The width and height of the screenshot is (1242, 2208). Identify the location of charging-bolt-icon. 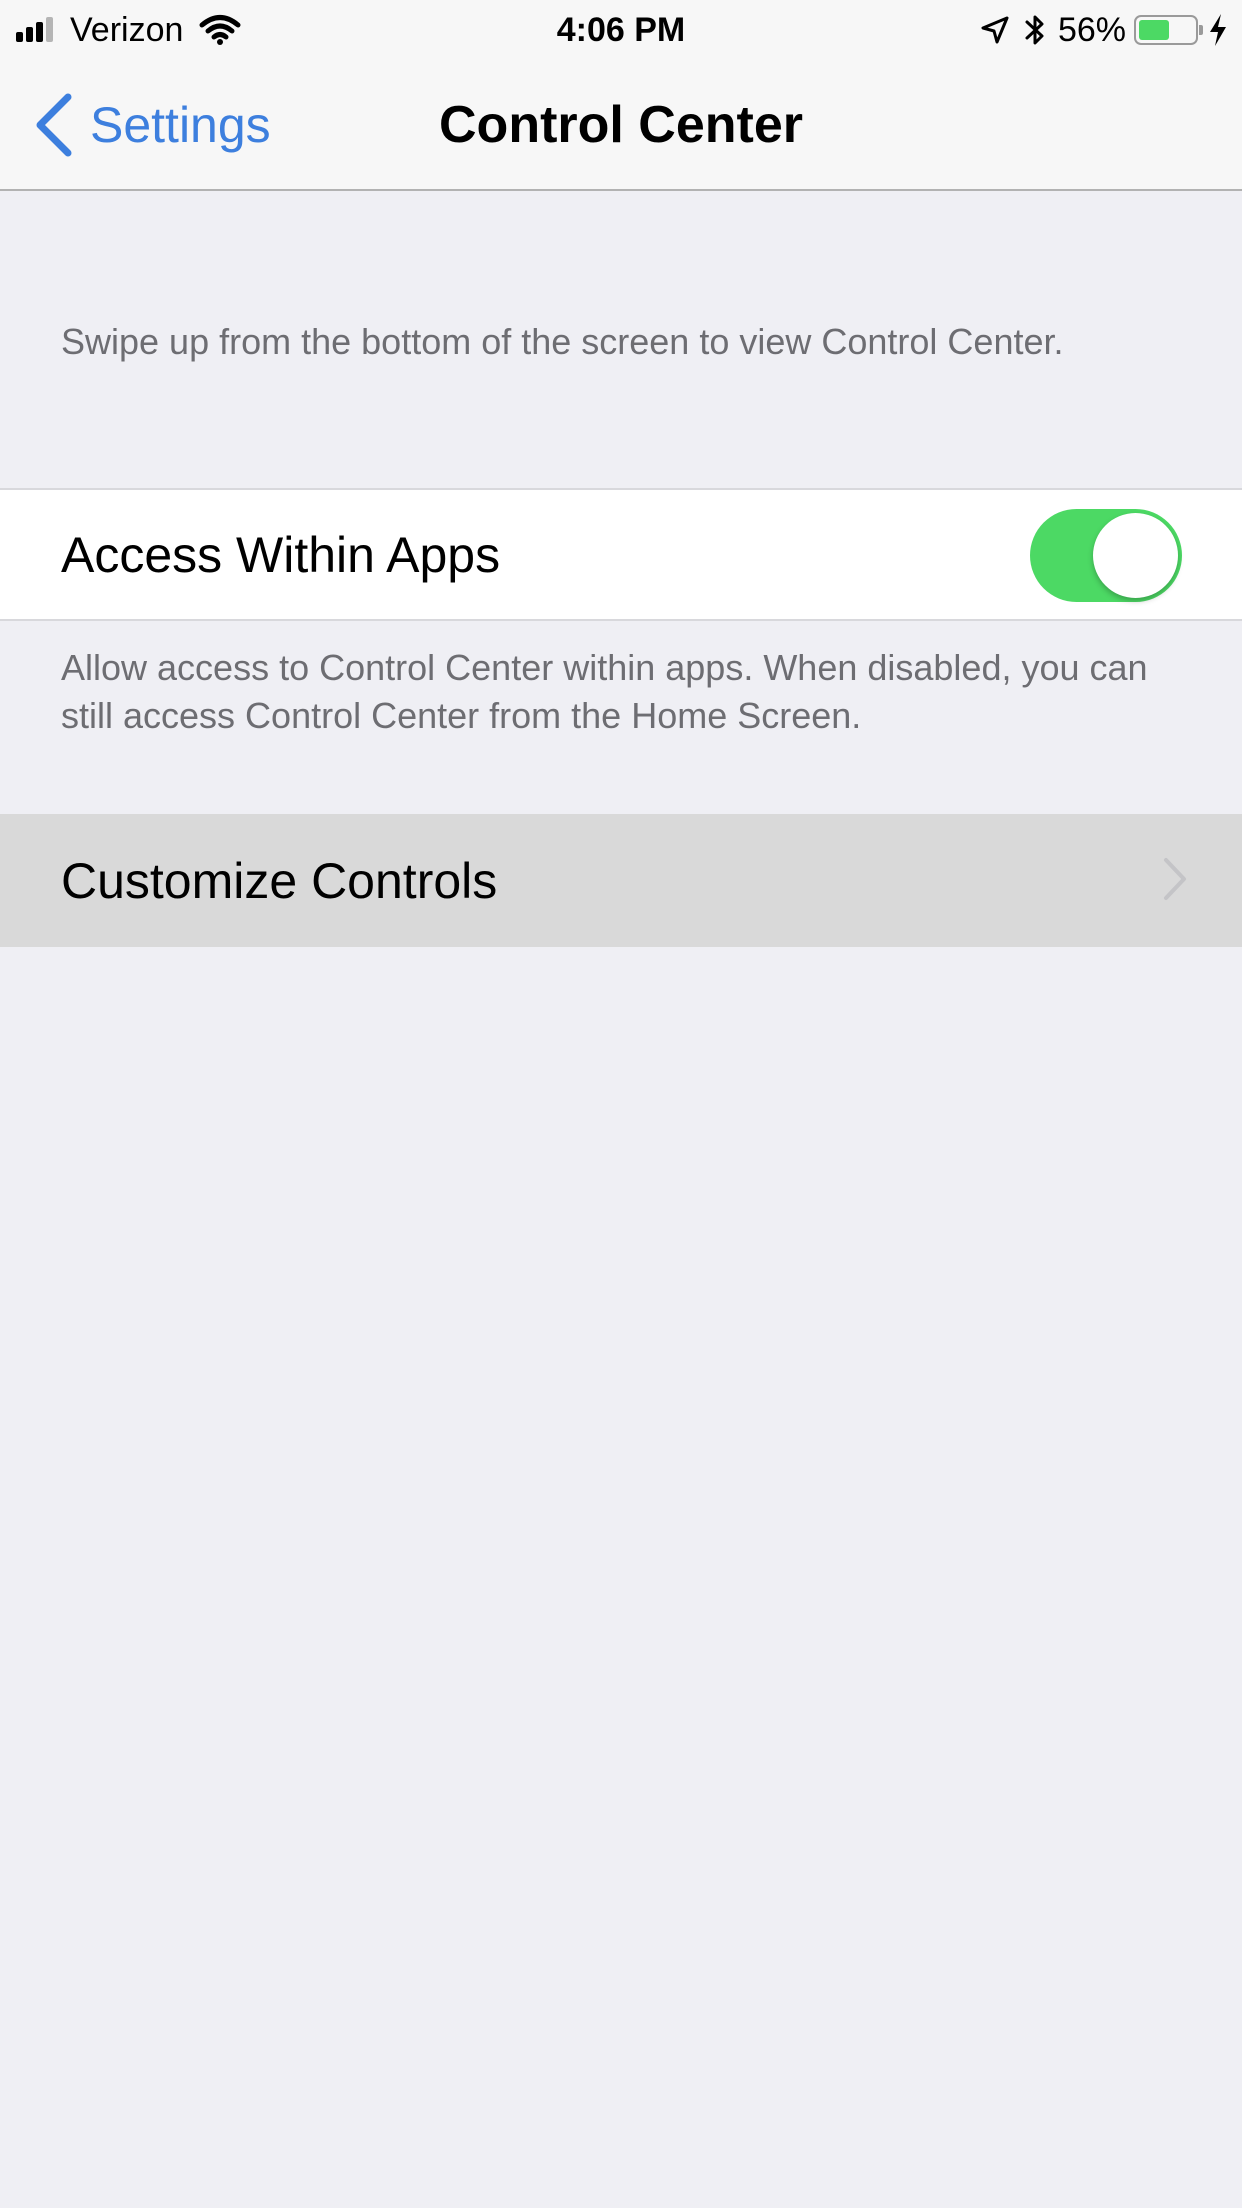
(1218, 30).